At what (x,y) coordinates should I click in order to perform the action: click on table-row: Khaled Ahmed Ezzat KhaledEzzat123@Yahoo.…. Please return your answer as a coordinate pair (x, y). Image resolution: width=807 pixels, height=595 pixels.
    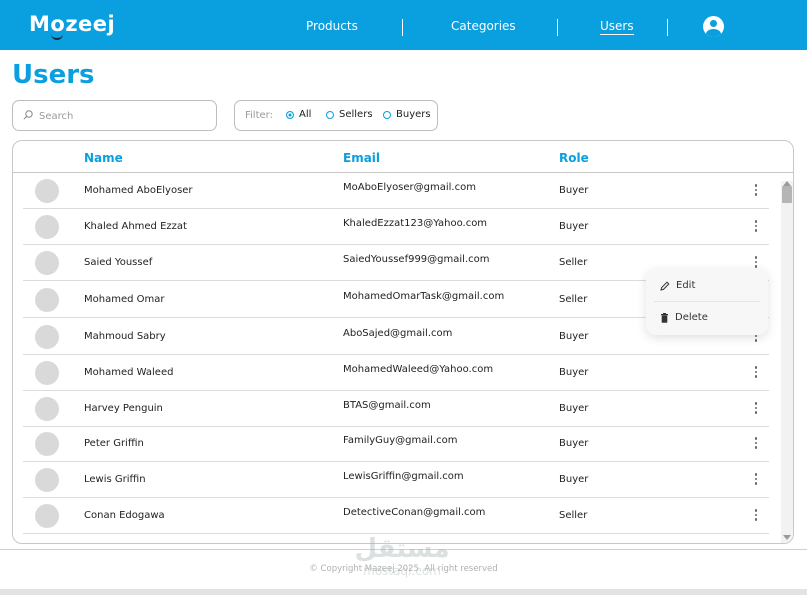
    Looking at the image, I should click on (396, 227).